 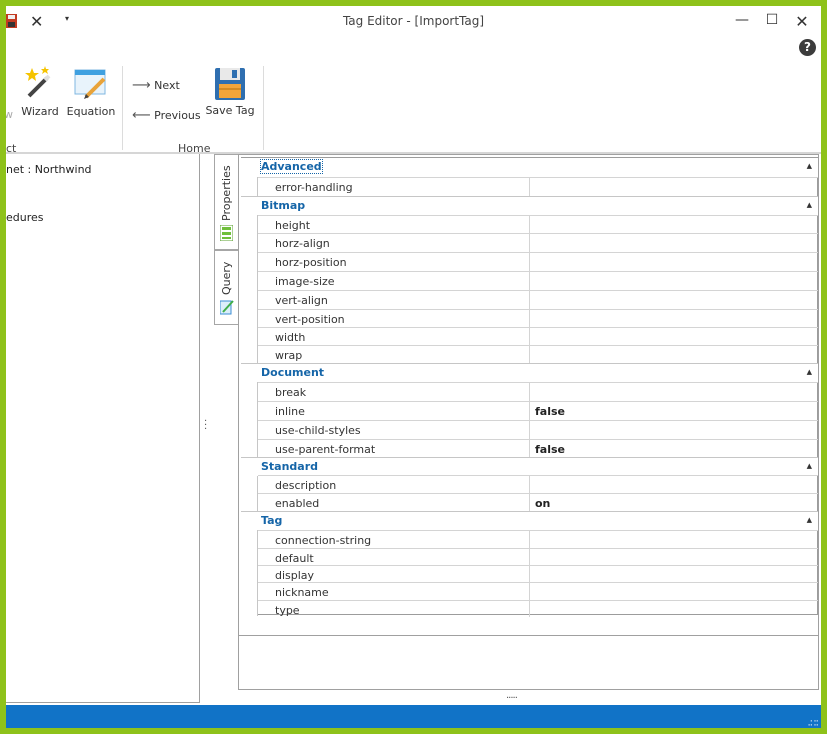 I want to click on category-advanced-label: Advanced, so click(x=291, y=166).